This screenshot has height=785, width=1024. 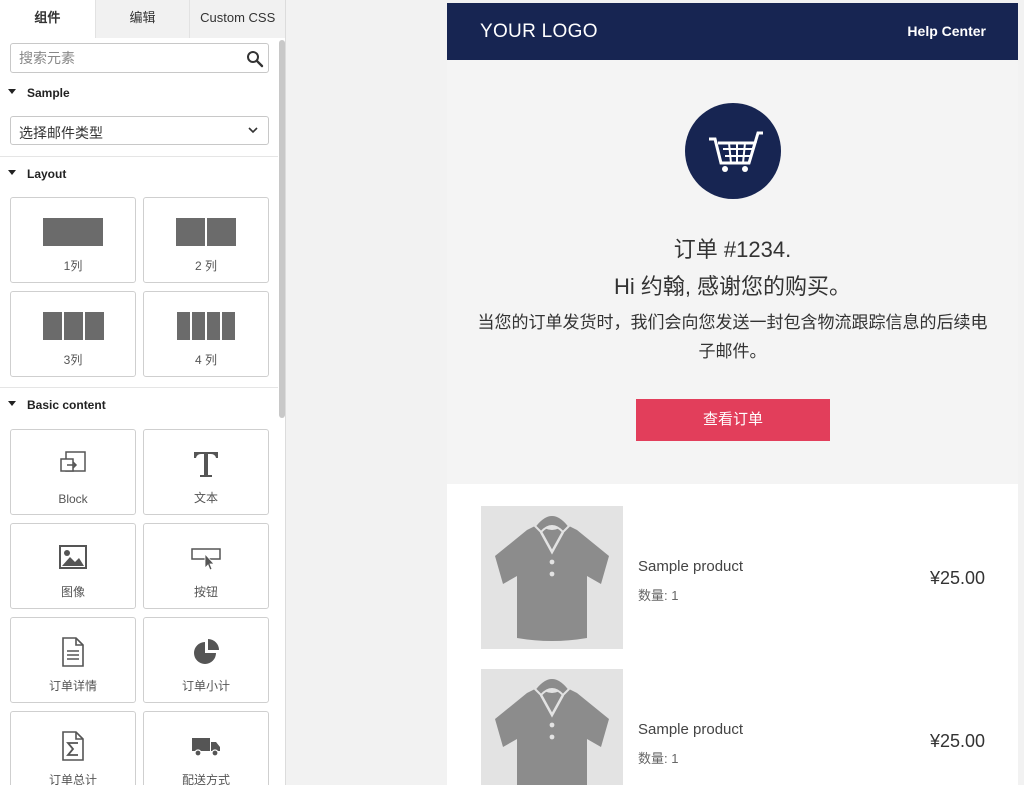 What do you see at coordinates (139, 94) in the screenshot?
I see `section-sample-header: Sample` at bounding box center [139, 94].